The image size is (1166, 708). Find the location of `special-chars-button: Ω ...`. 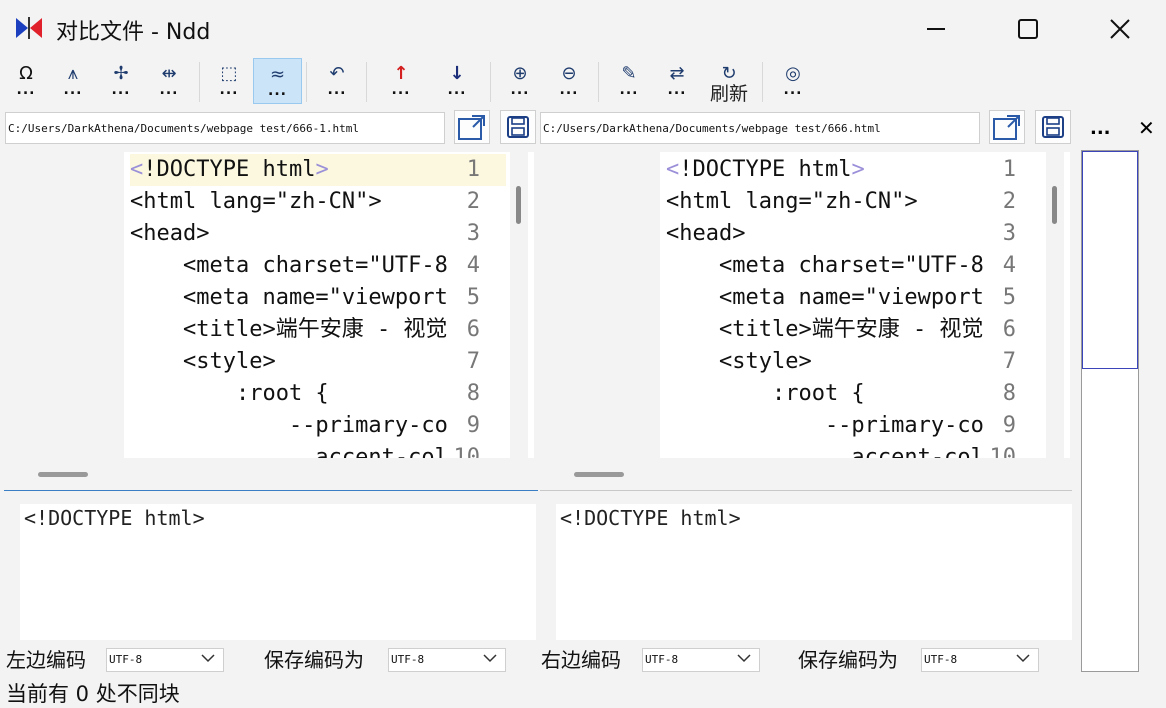

special-chars-button: Ω ... is located at coordinates (26, 81).